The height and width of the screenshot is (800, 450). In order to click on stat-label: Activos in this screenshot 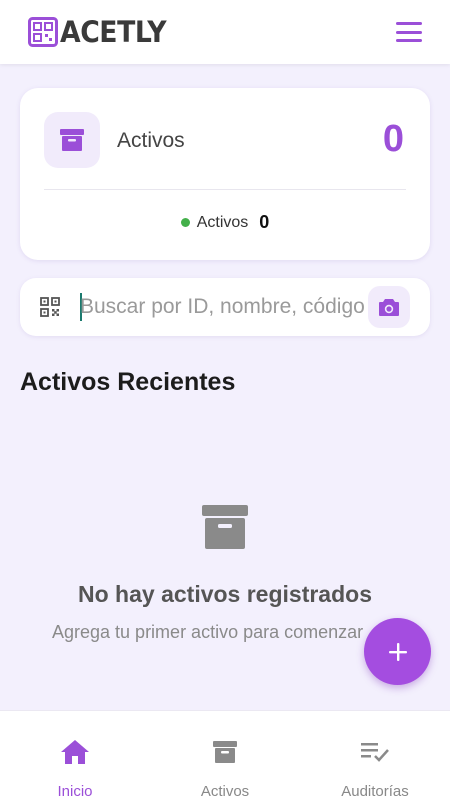, I will do `click(222, 222)`.